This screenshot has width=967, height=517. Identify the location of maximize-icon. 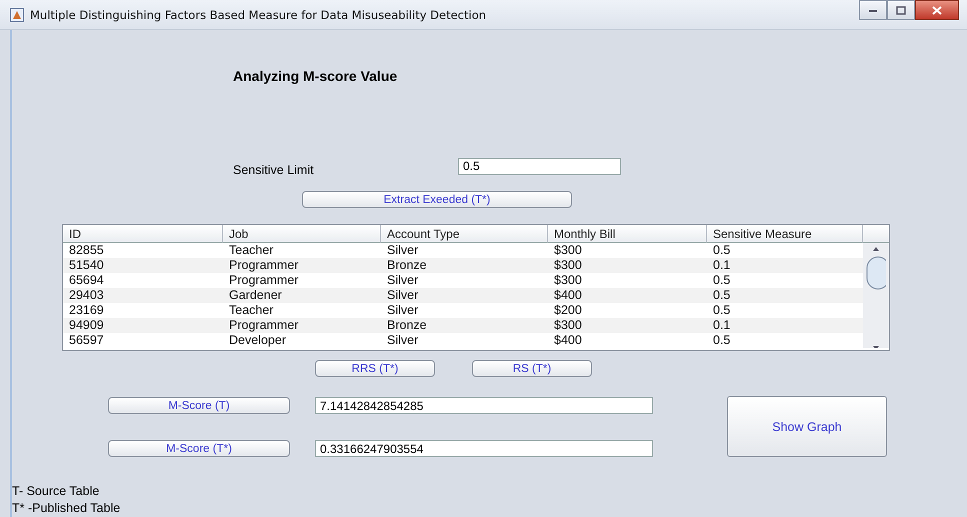
(901, 10).